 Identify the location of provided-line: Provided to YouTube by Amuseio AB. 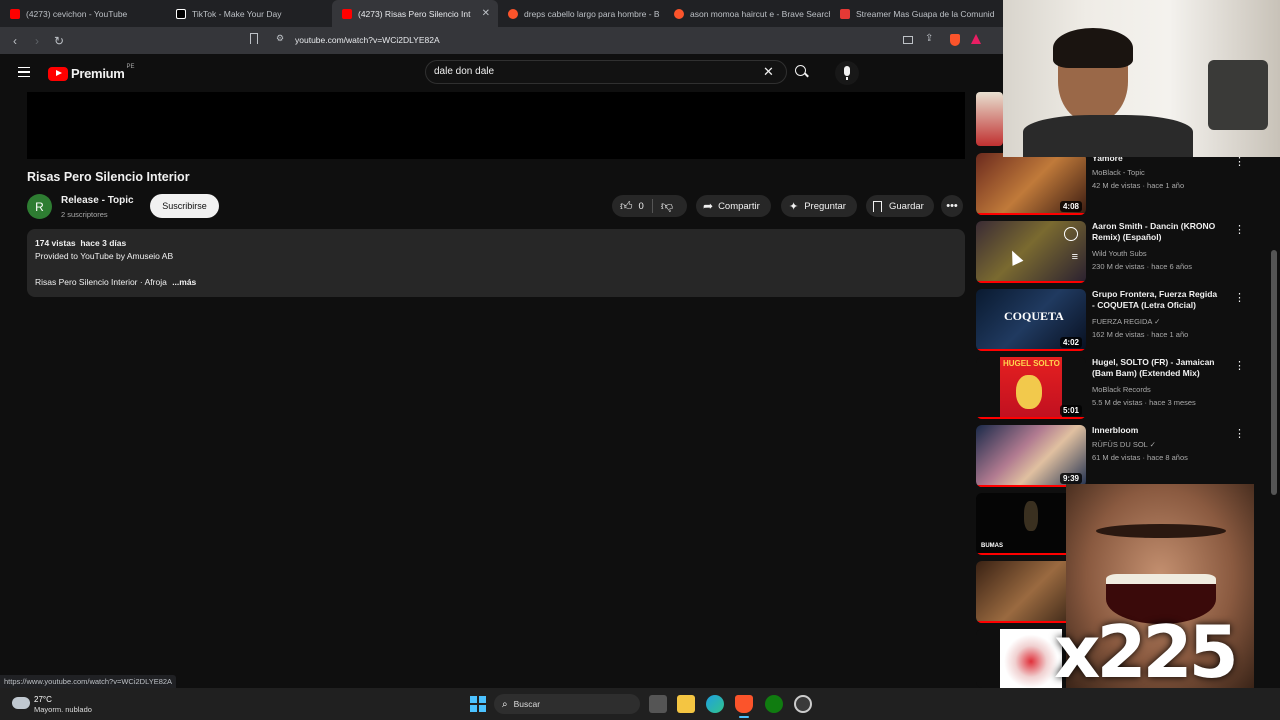
(104, 256).